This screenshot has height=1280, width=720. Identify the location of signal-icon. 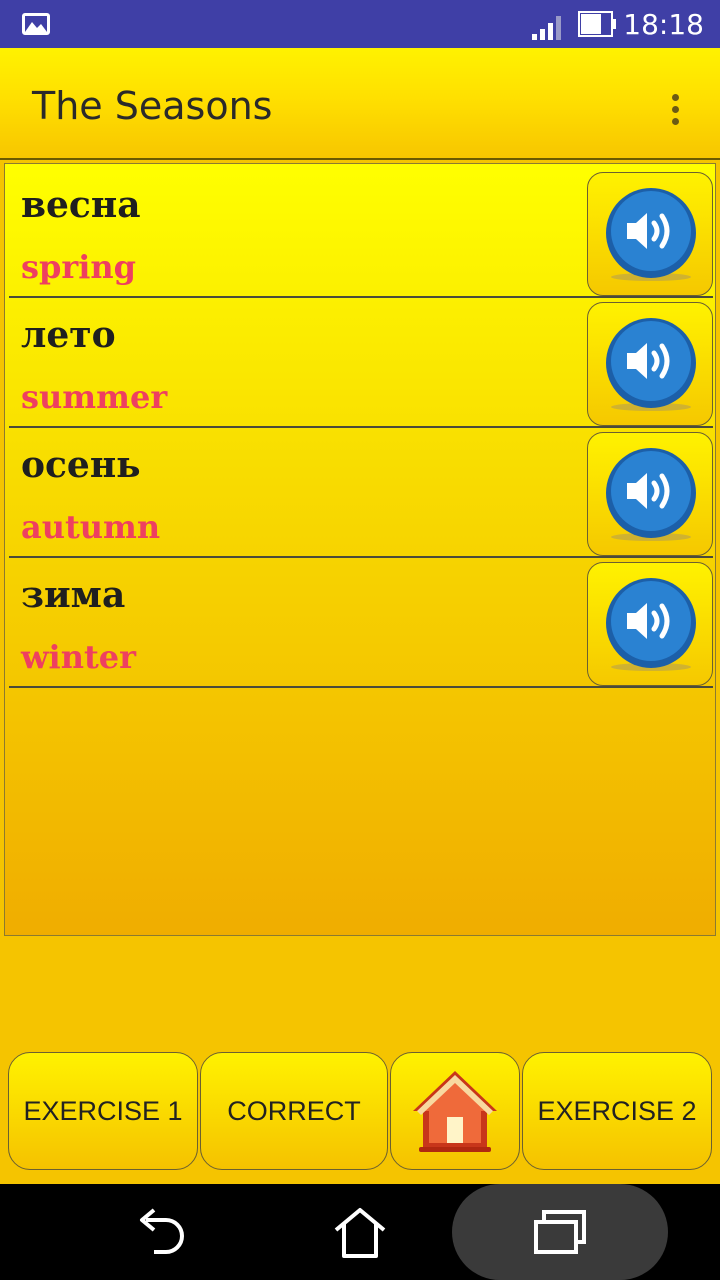
(546, 28).